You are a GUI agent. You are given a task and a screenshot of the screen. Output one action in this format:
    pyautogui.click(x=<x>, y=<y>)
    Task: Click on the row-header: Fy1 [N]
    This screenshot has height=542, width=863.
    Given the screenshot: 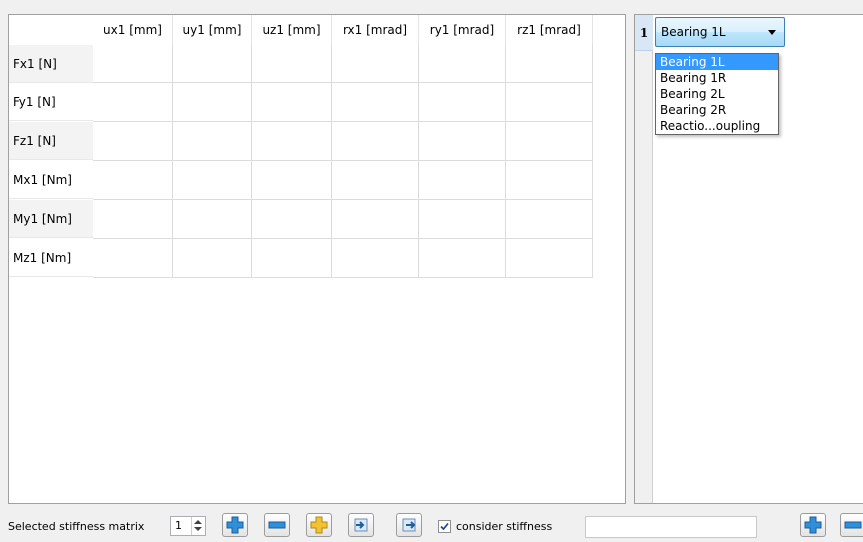 What is the action you would take?
    pyautogui.click(x=51, y=102)
    